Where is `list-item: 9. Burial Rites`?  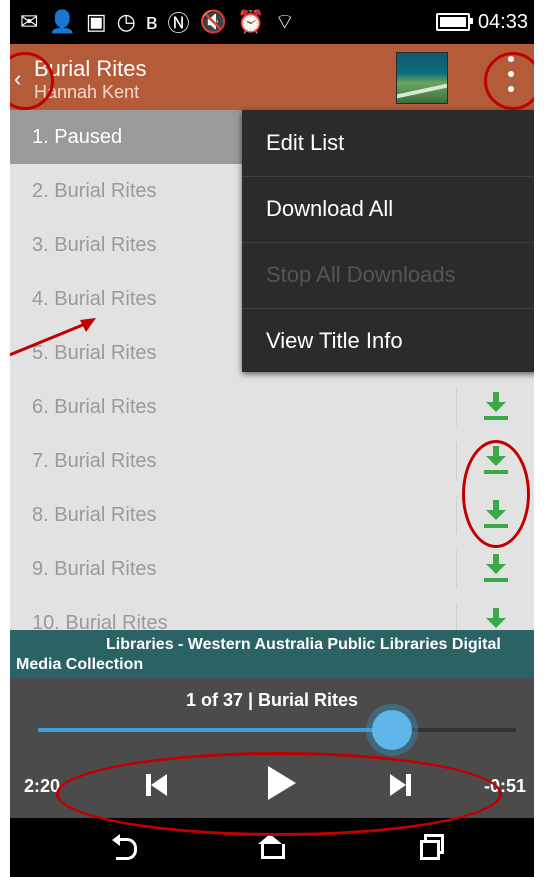 list-item: 9. Burial Rites is located at coordinates (272, 569).